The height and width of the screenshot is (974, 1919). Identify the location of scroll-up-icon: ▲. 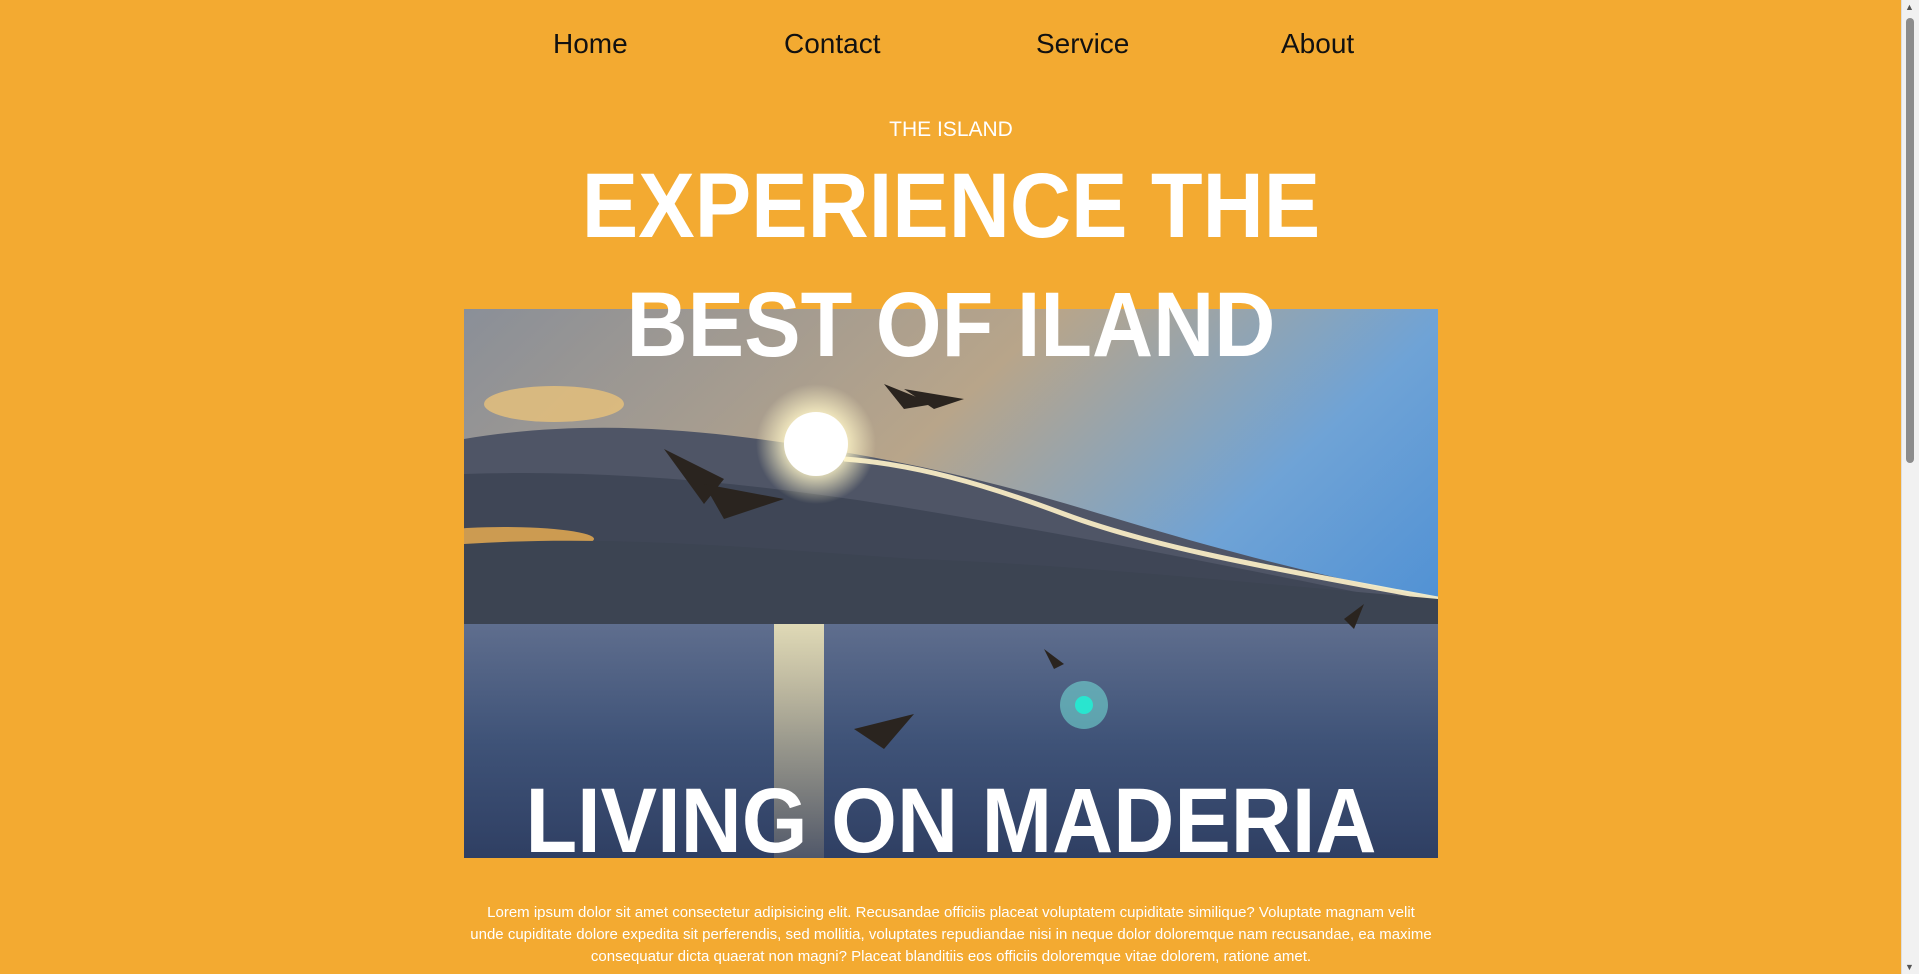
(1909, 7).